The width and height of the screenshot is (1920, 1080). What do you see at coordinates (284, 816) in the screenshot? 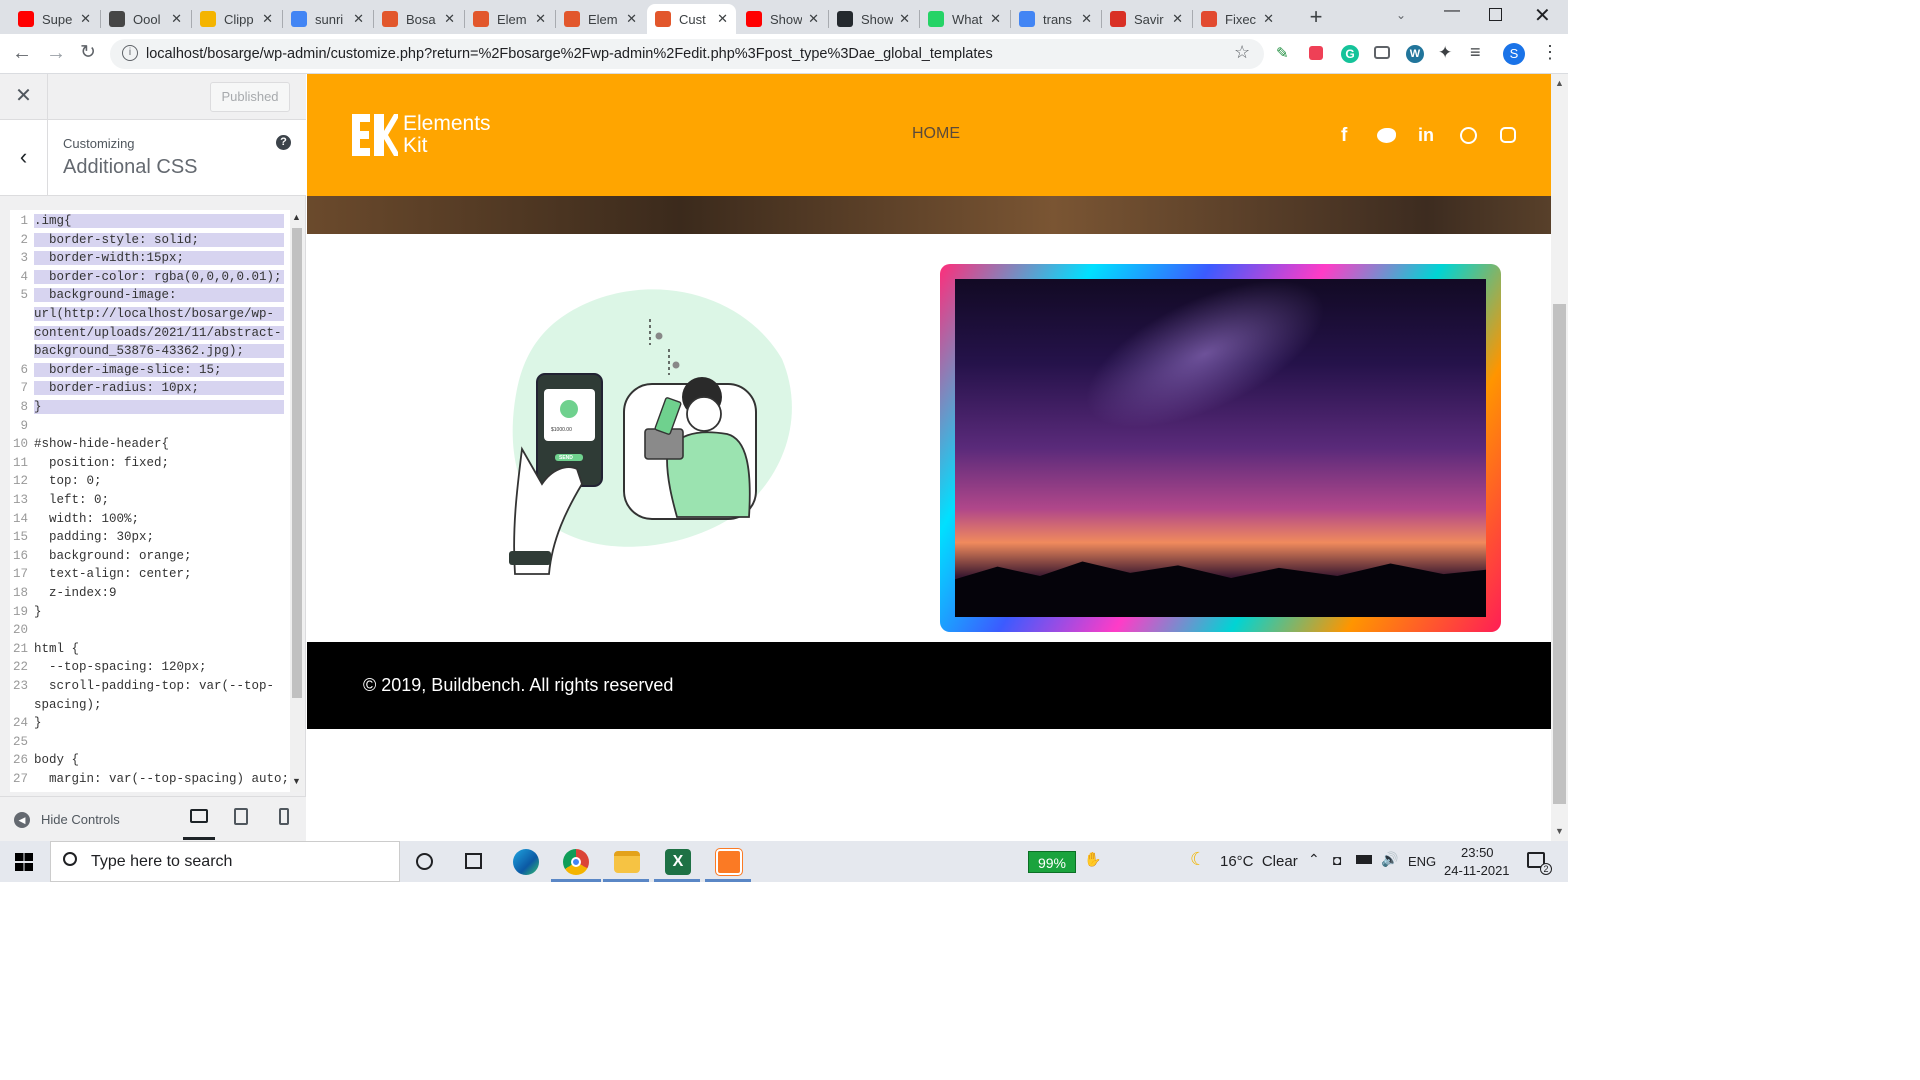
I see `preview-mobile-icon` at bounding box center [284, 816].